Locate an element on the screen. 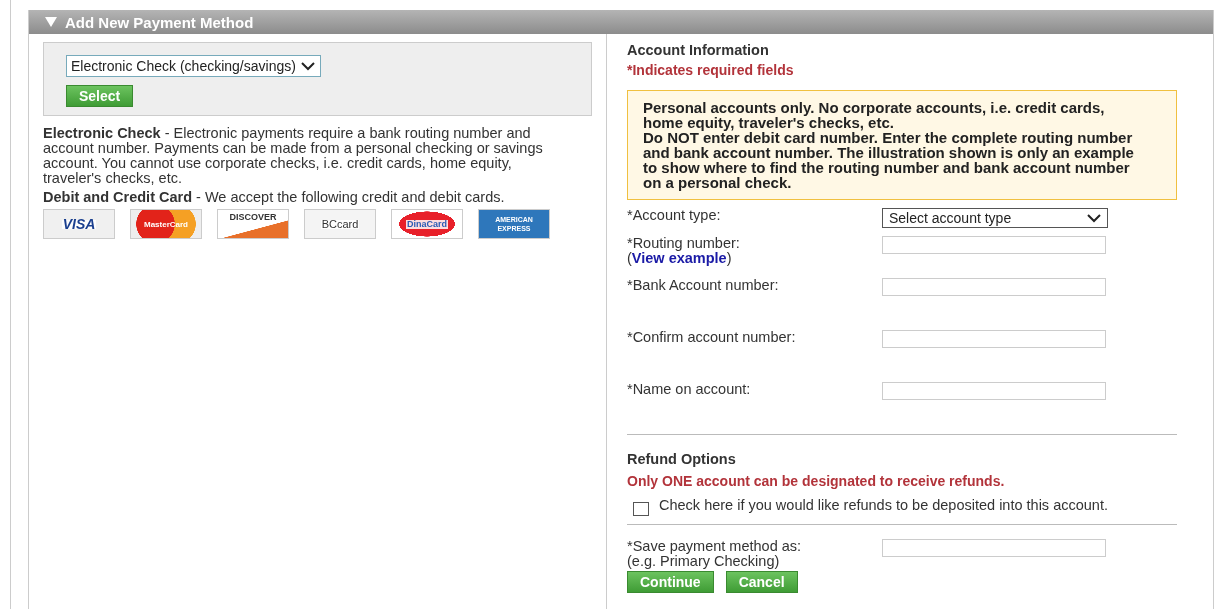 The height and width of the screenshot is (609, 1214). field-label: *Save payment method as: is located at coordinates (714, 546).